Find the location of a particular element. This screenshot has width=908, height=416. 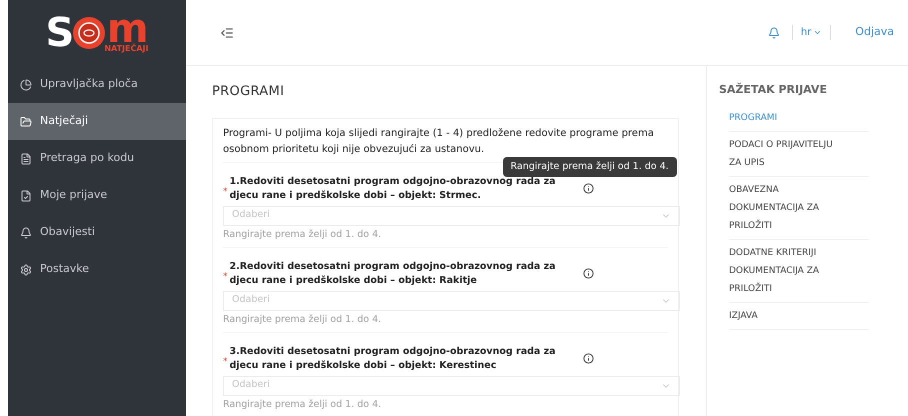

field-label: 1.Redoviti desetosatni program odgojno-obrazovnog rada za djecu rane i predškolske dobi – objekt: Strmec. is located at coordinates (393, 188).